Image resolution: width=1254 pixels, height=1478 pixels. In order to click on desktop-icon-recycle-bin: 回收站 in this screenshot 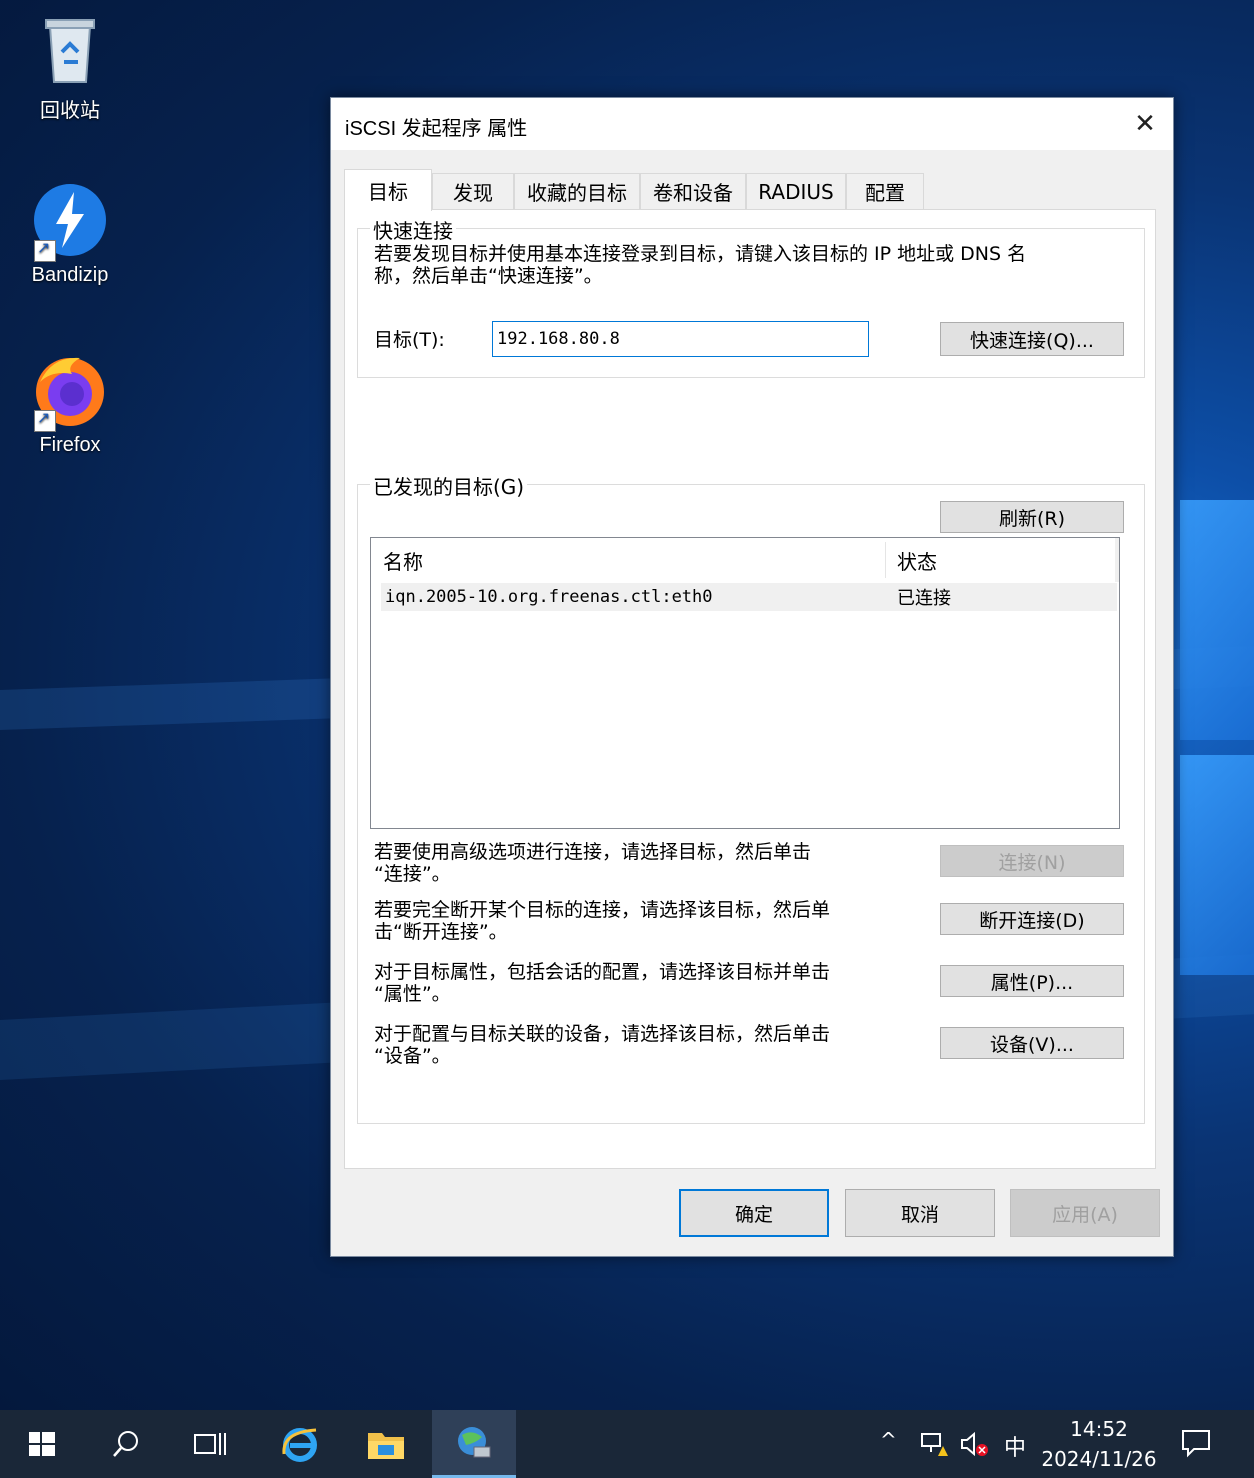, I will do `click(70, 67)`.